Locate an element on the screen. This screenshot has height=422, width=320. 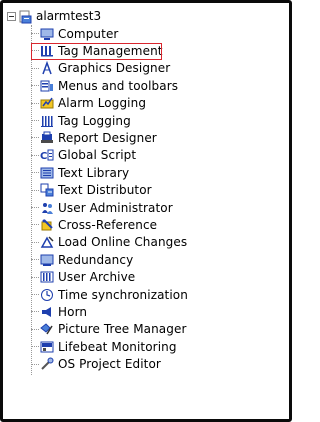
tree-item-label: Graphics Designer is located at coordinates (114, 68).